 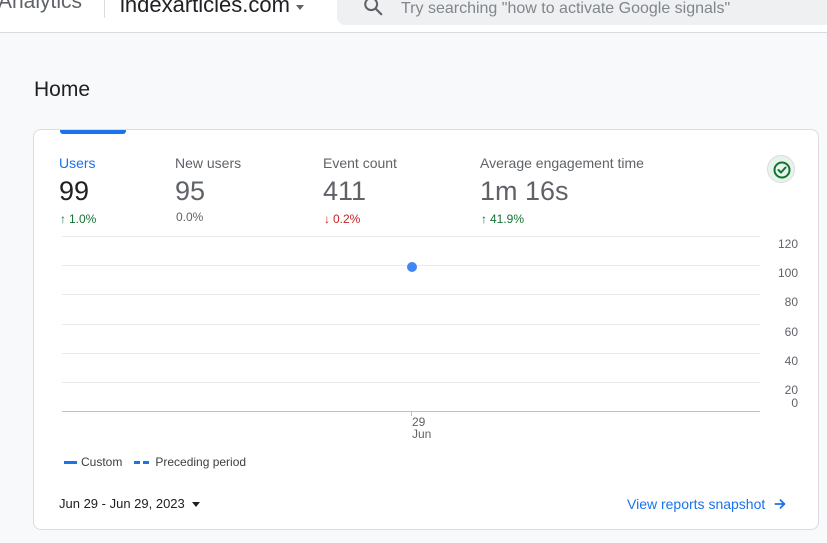 I want to click on y-tick-label: 40, so click(x=791, y=361).